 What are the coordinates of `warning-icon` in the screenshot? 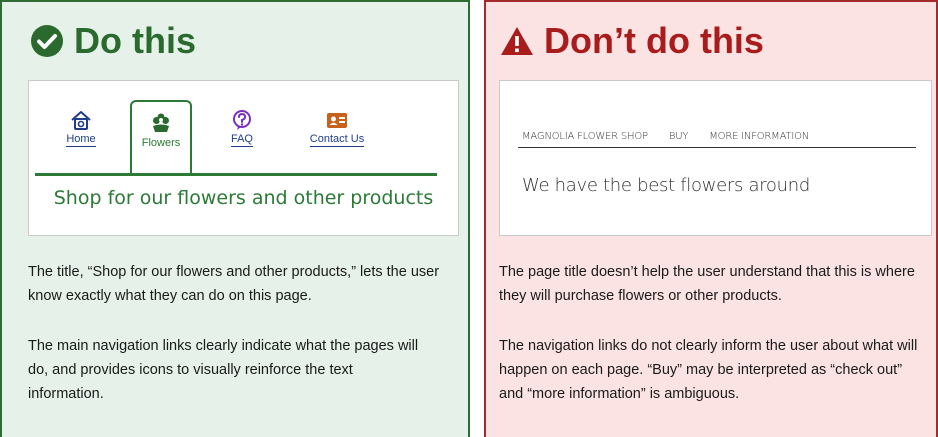 It's located at (517, 41).